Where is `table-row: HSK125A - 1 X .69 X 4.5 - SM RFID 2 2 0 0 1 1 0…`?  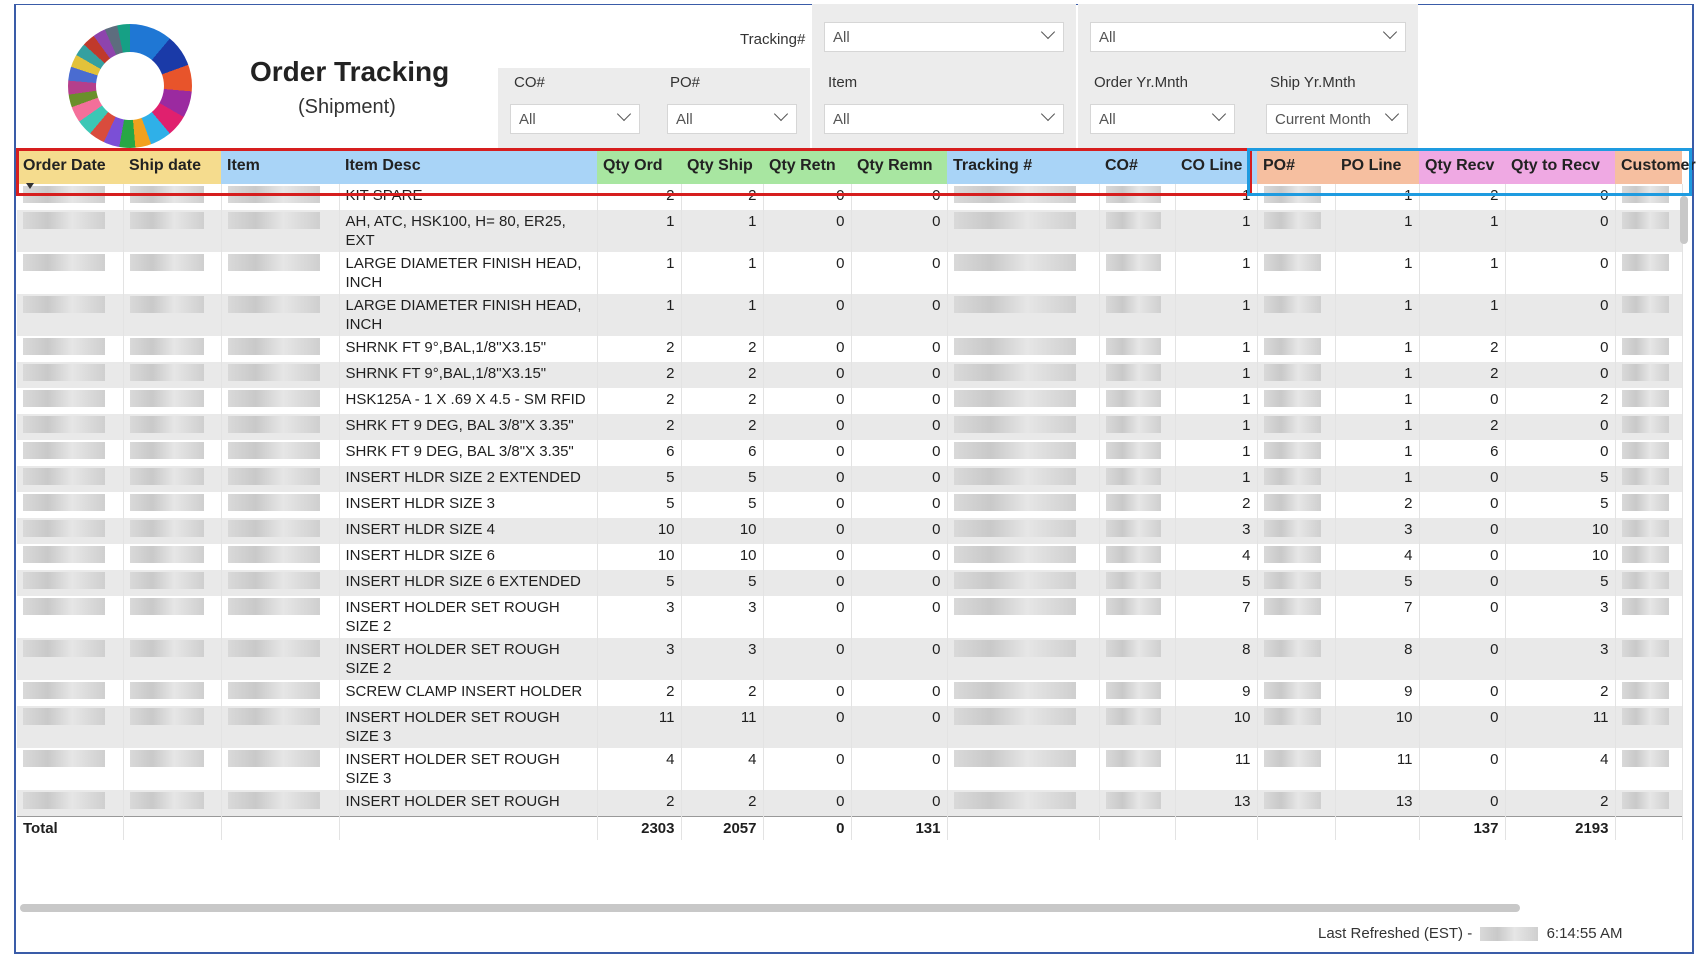 table-row: HSK125A - 1 X .69 X 4.5 - SM RFID 2 2 0 0 1 1 0… is located at coordinates (850, 401).